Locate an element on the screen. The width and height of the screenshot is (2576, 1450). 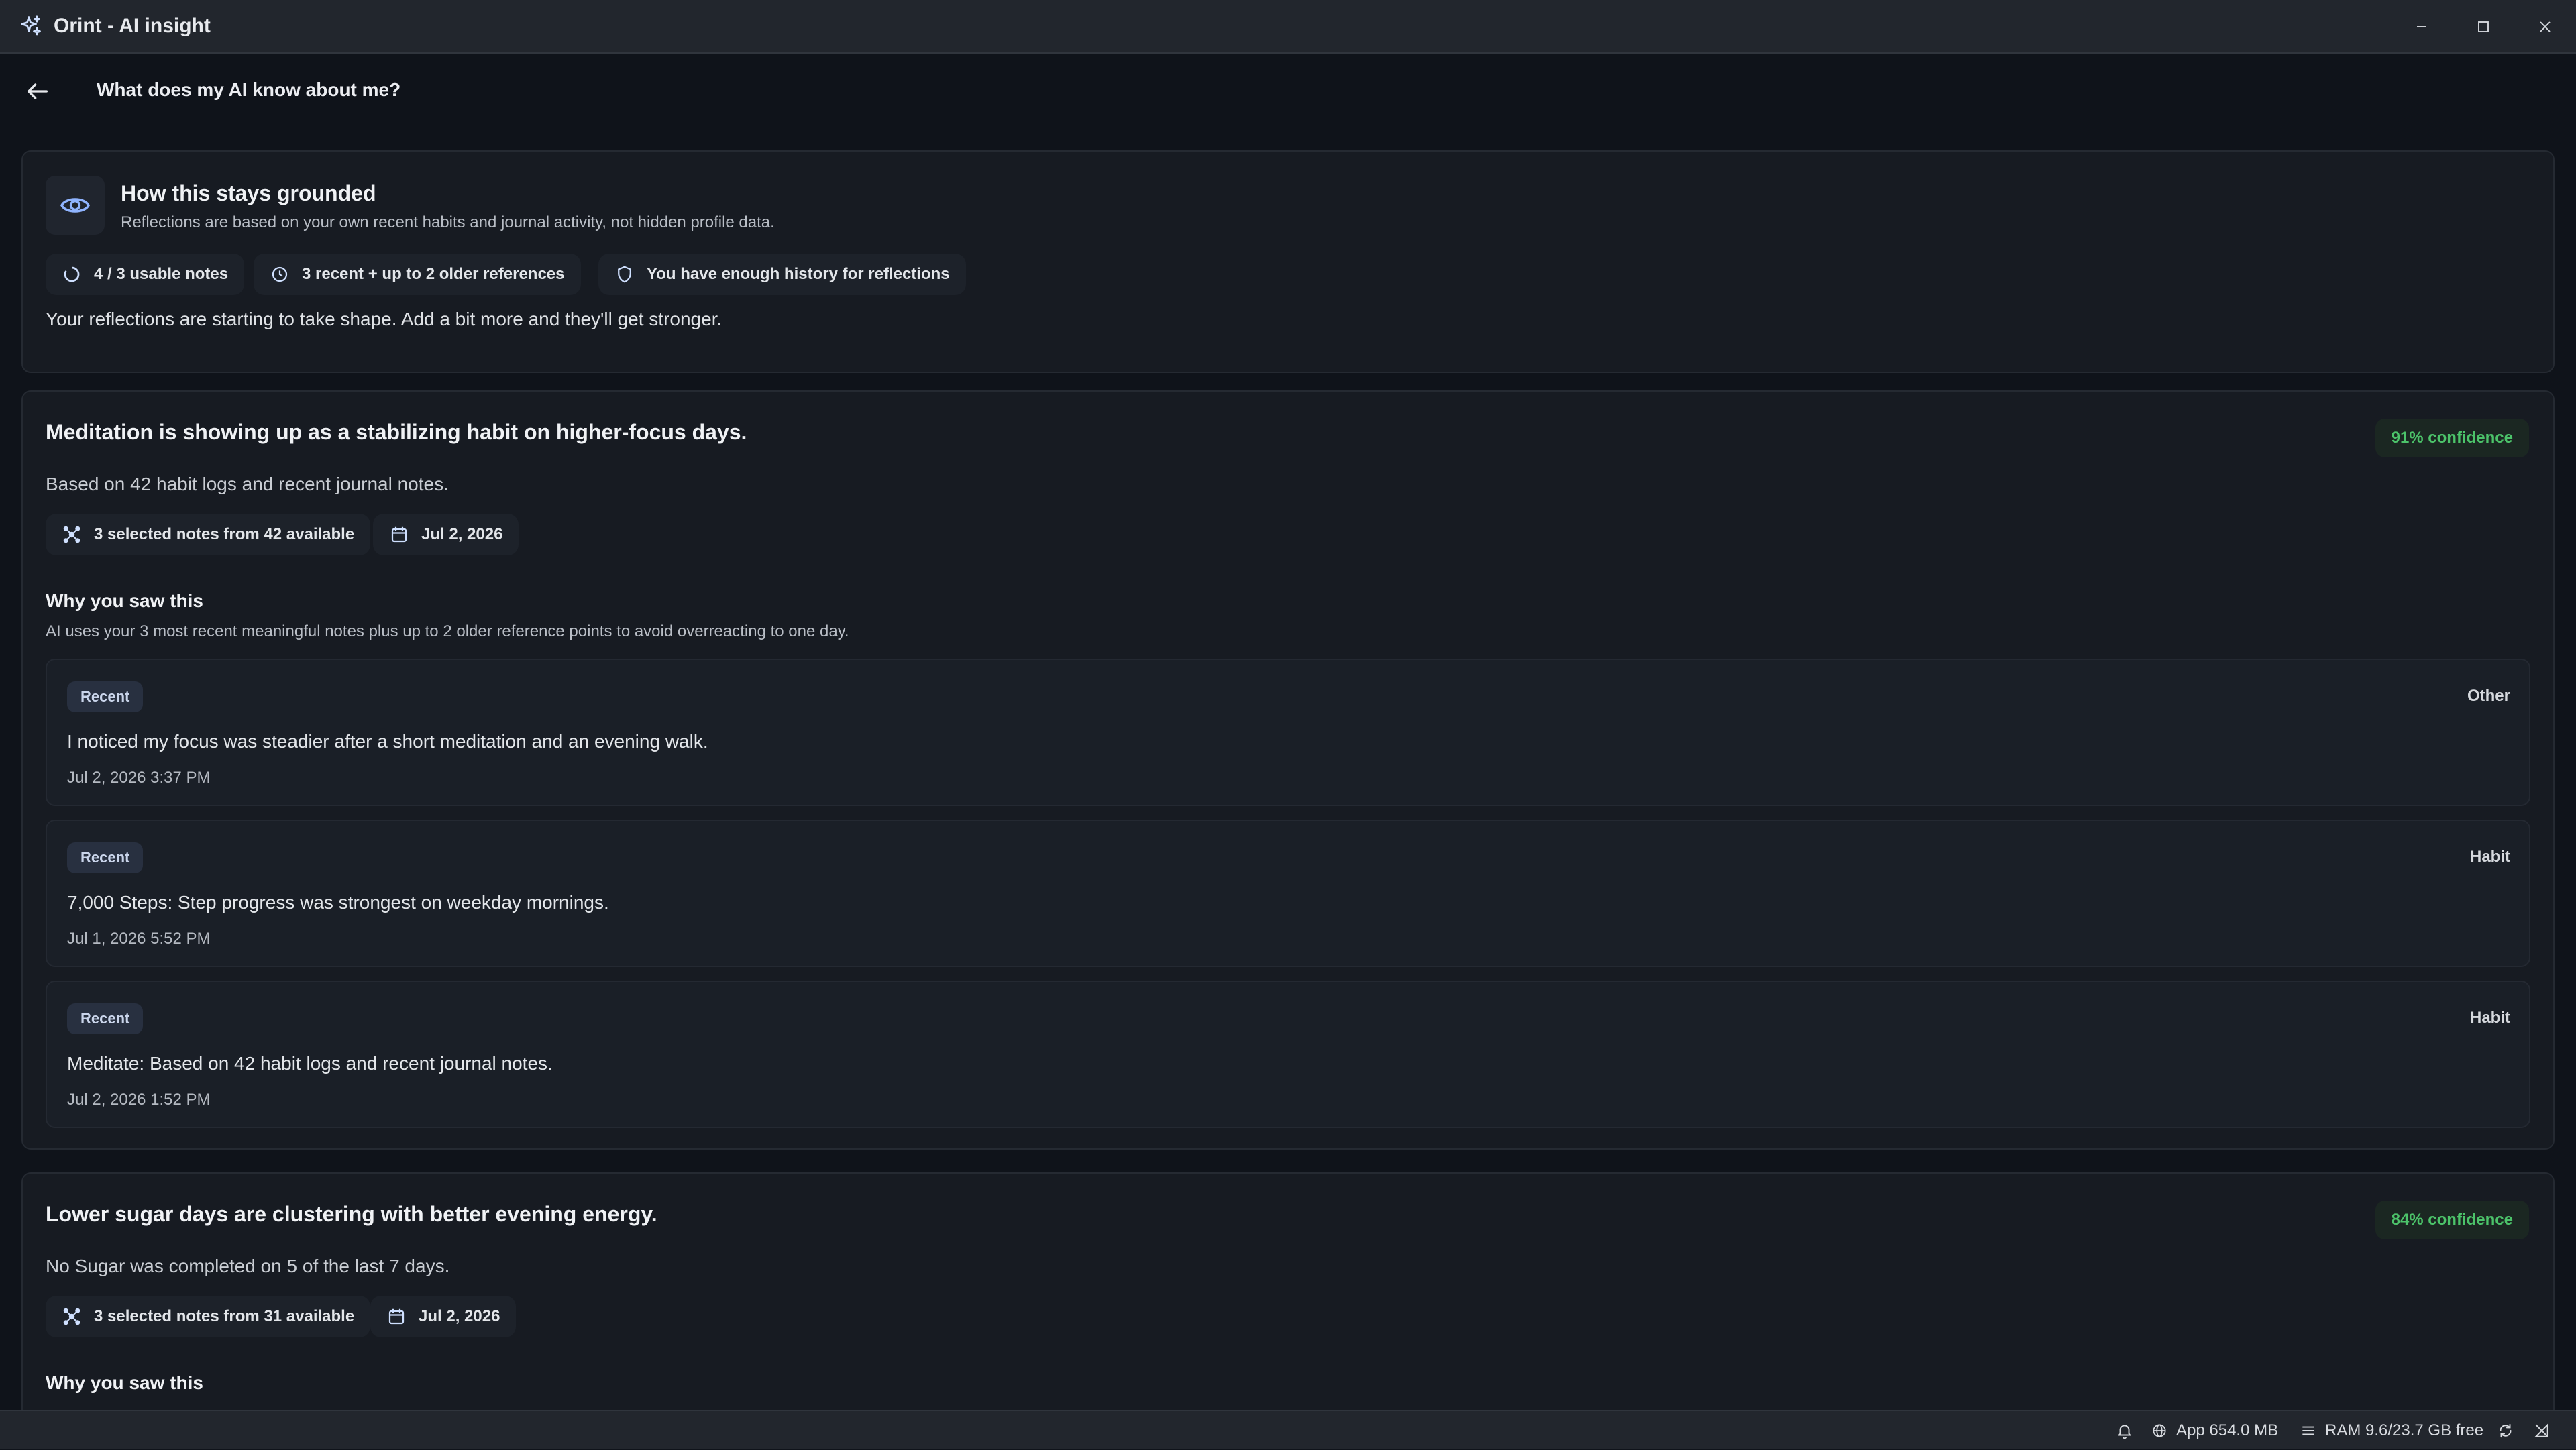
clock-icon is located at coordinates (280, 274).